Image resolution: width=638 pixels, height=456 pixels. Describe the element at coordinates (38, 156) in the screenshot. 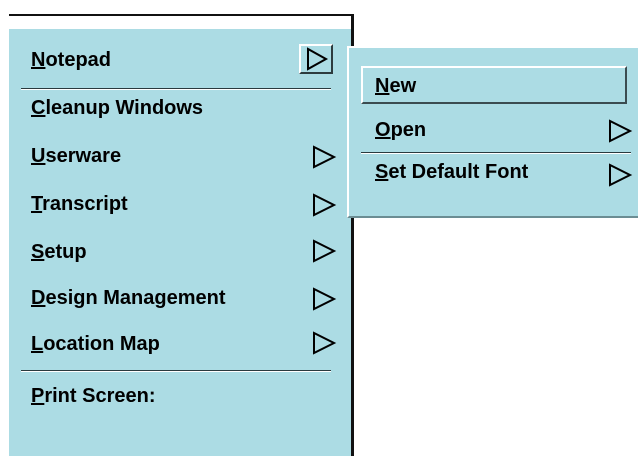

I see `mnemonic: U` at that location.